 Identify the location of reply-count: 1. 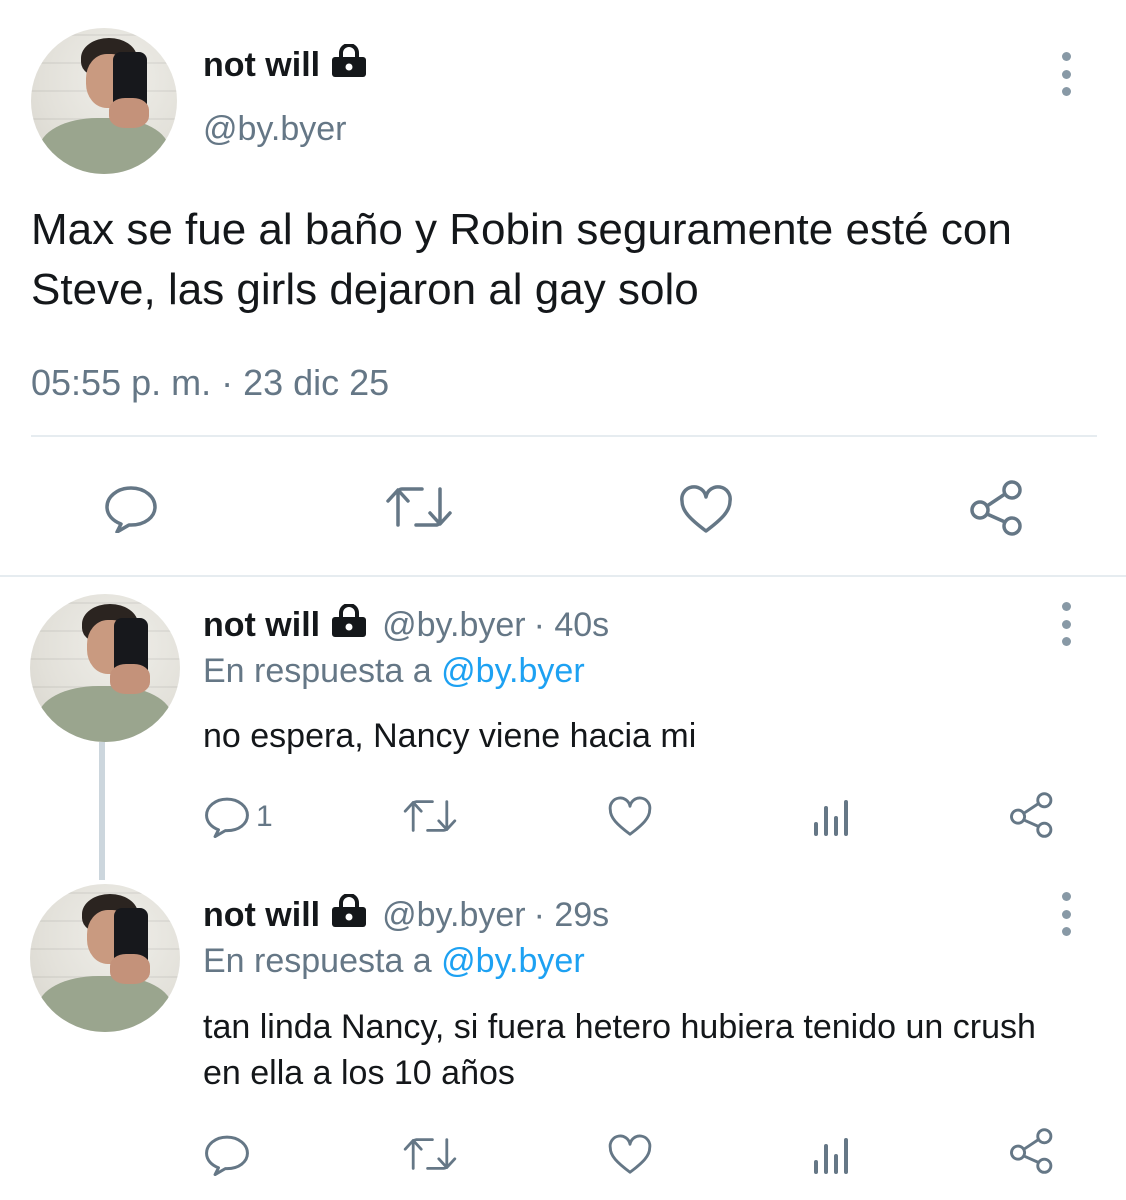
(264, 816).